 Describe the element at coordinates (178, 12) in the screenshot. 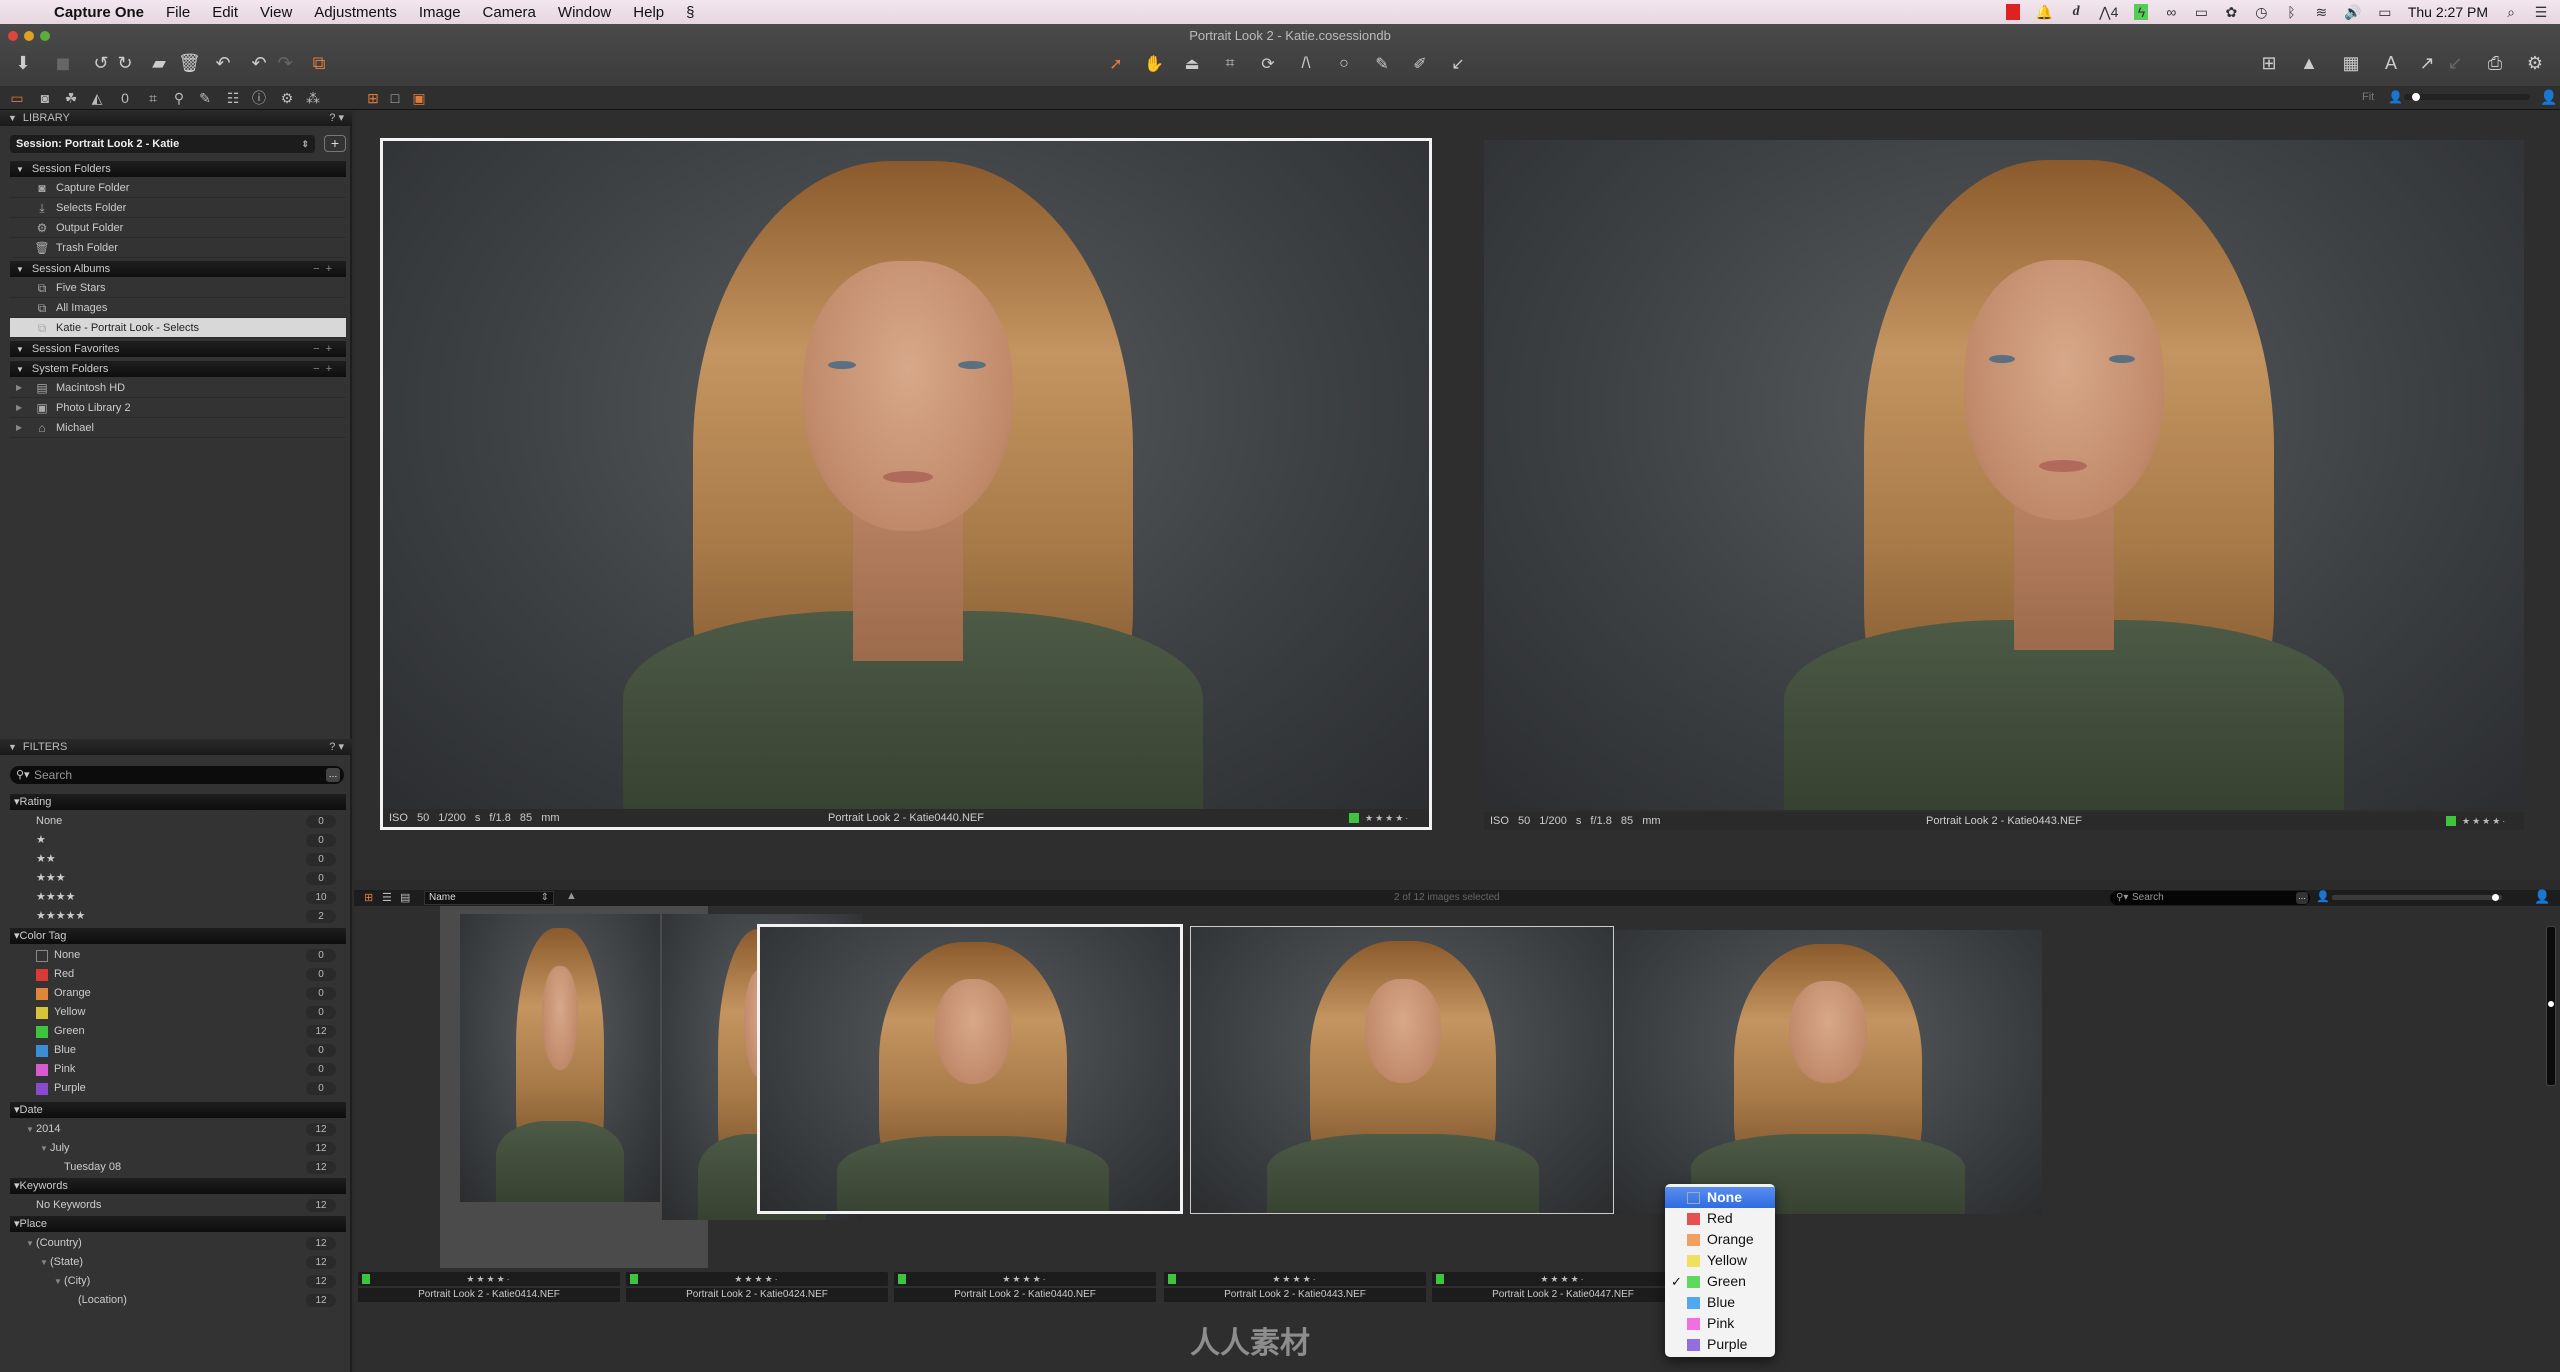

I see `menu-file: File` at that location.